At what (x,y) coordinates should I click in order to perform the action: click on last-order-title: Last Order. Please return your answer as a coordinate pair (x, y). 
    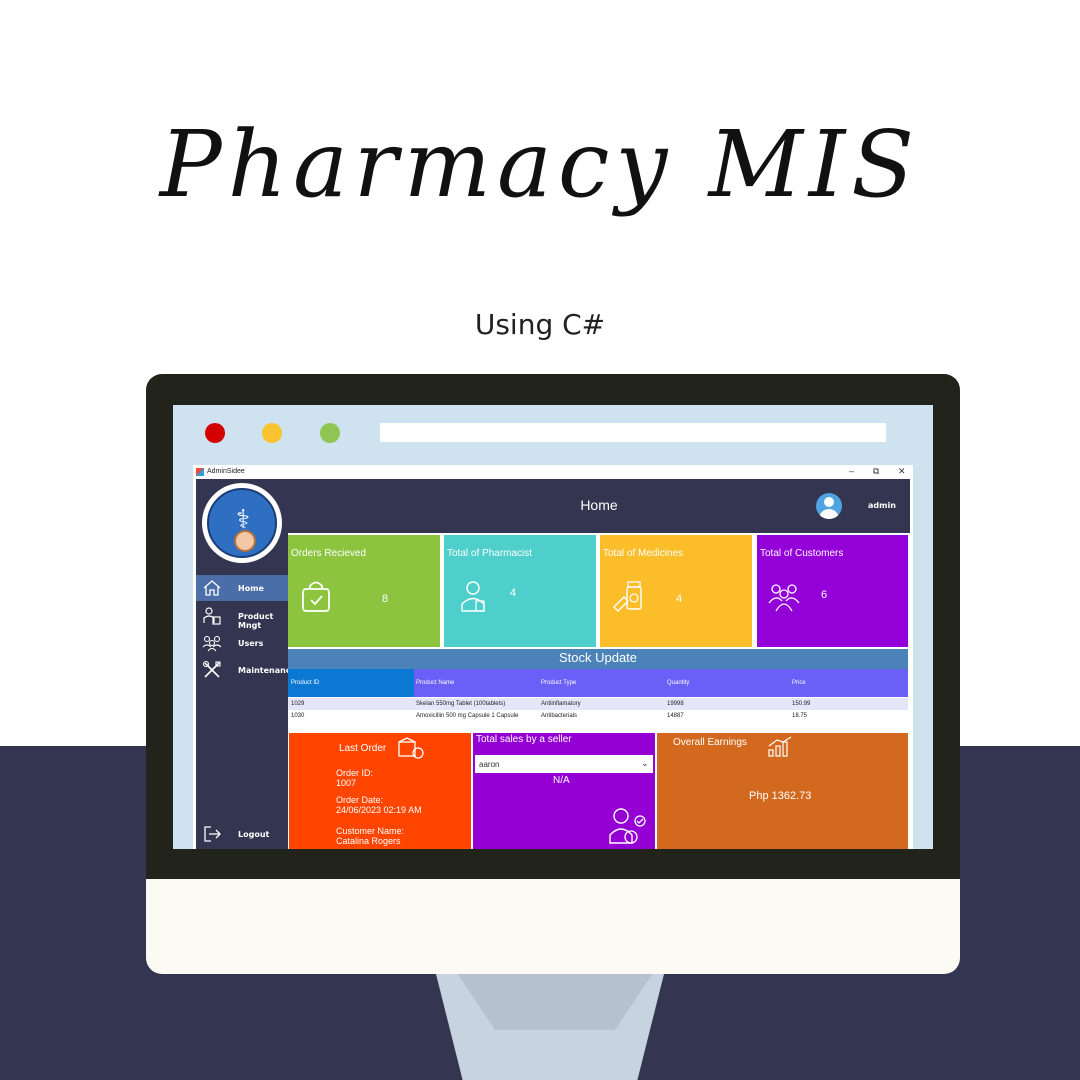
    Looking at the image, I should click on (363, 748).